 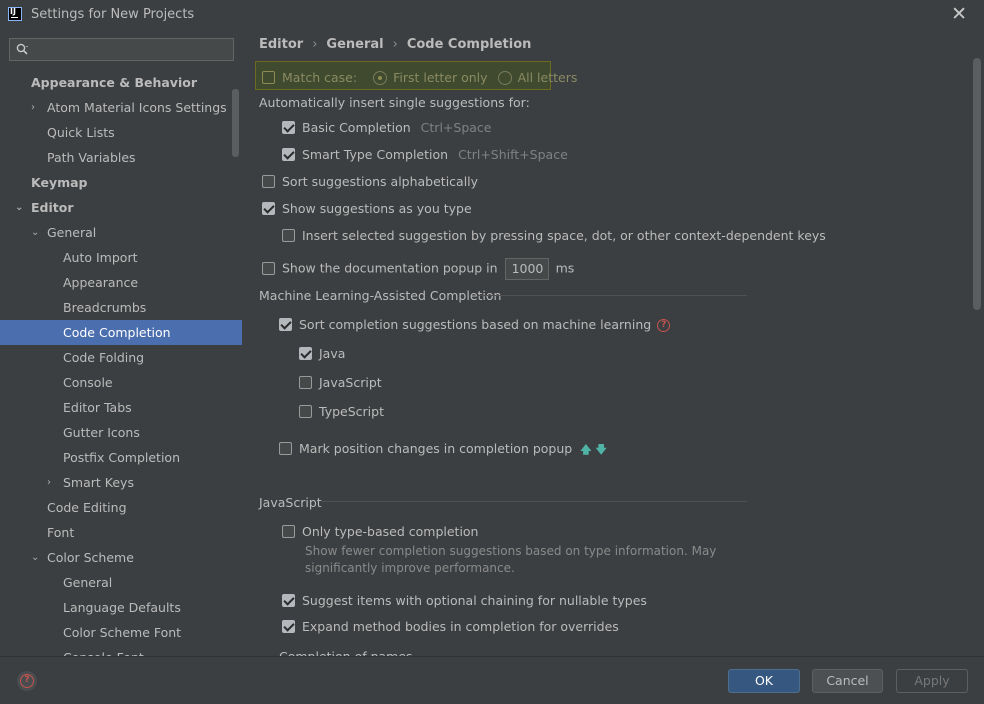 I want to click on show-doc-checkbox, so click(x=268, y=268).